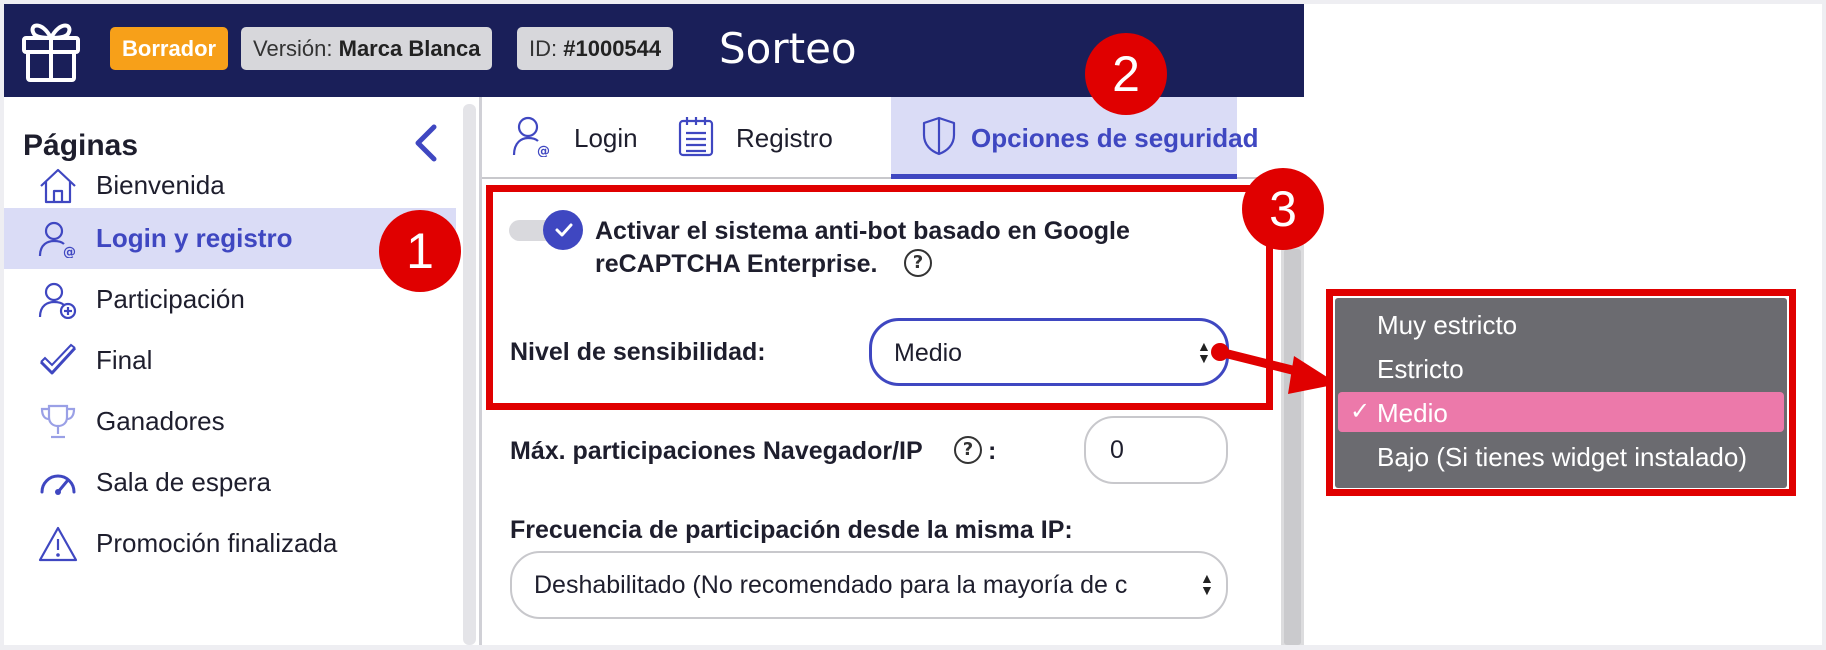 This screenshot has height=650, width=1826. I want to click on sidebar-item-label: Login y registro, so click(194, 238).